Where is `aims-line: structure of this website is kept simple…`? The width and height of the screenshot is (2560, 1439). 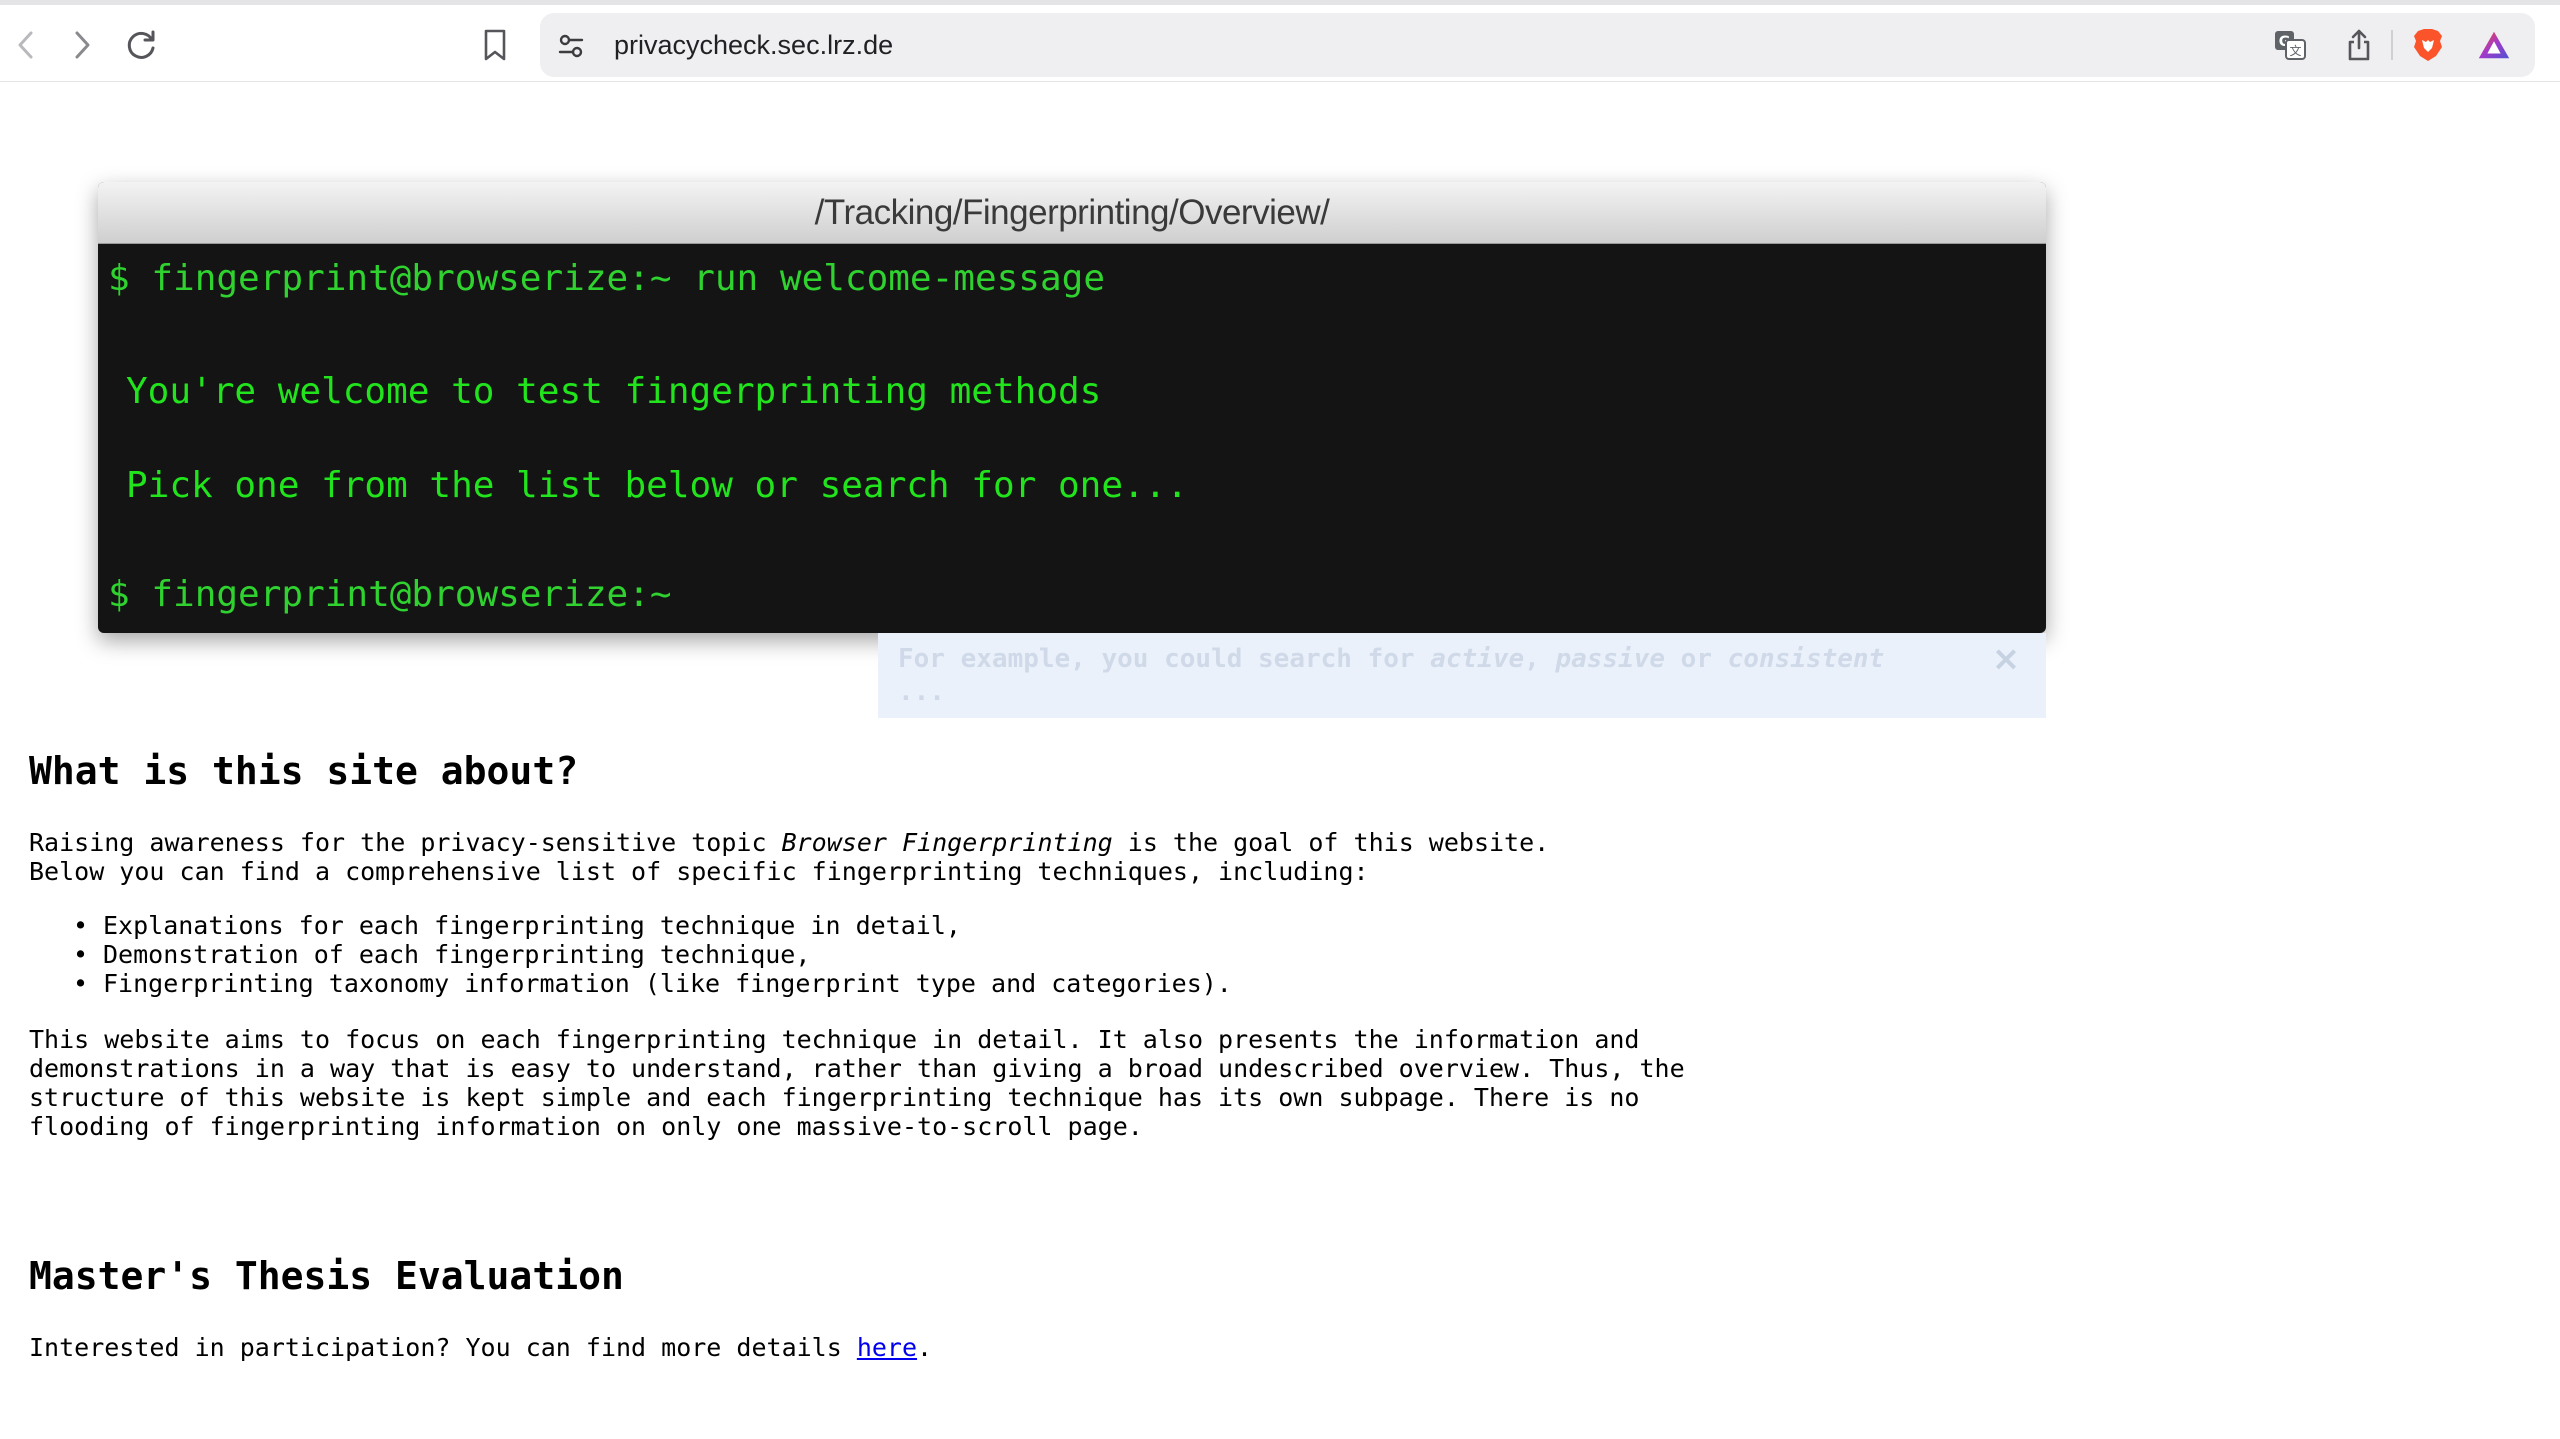 aims-line: structure of this website is kept simple… is located at coordinates (834, 1097).